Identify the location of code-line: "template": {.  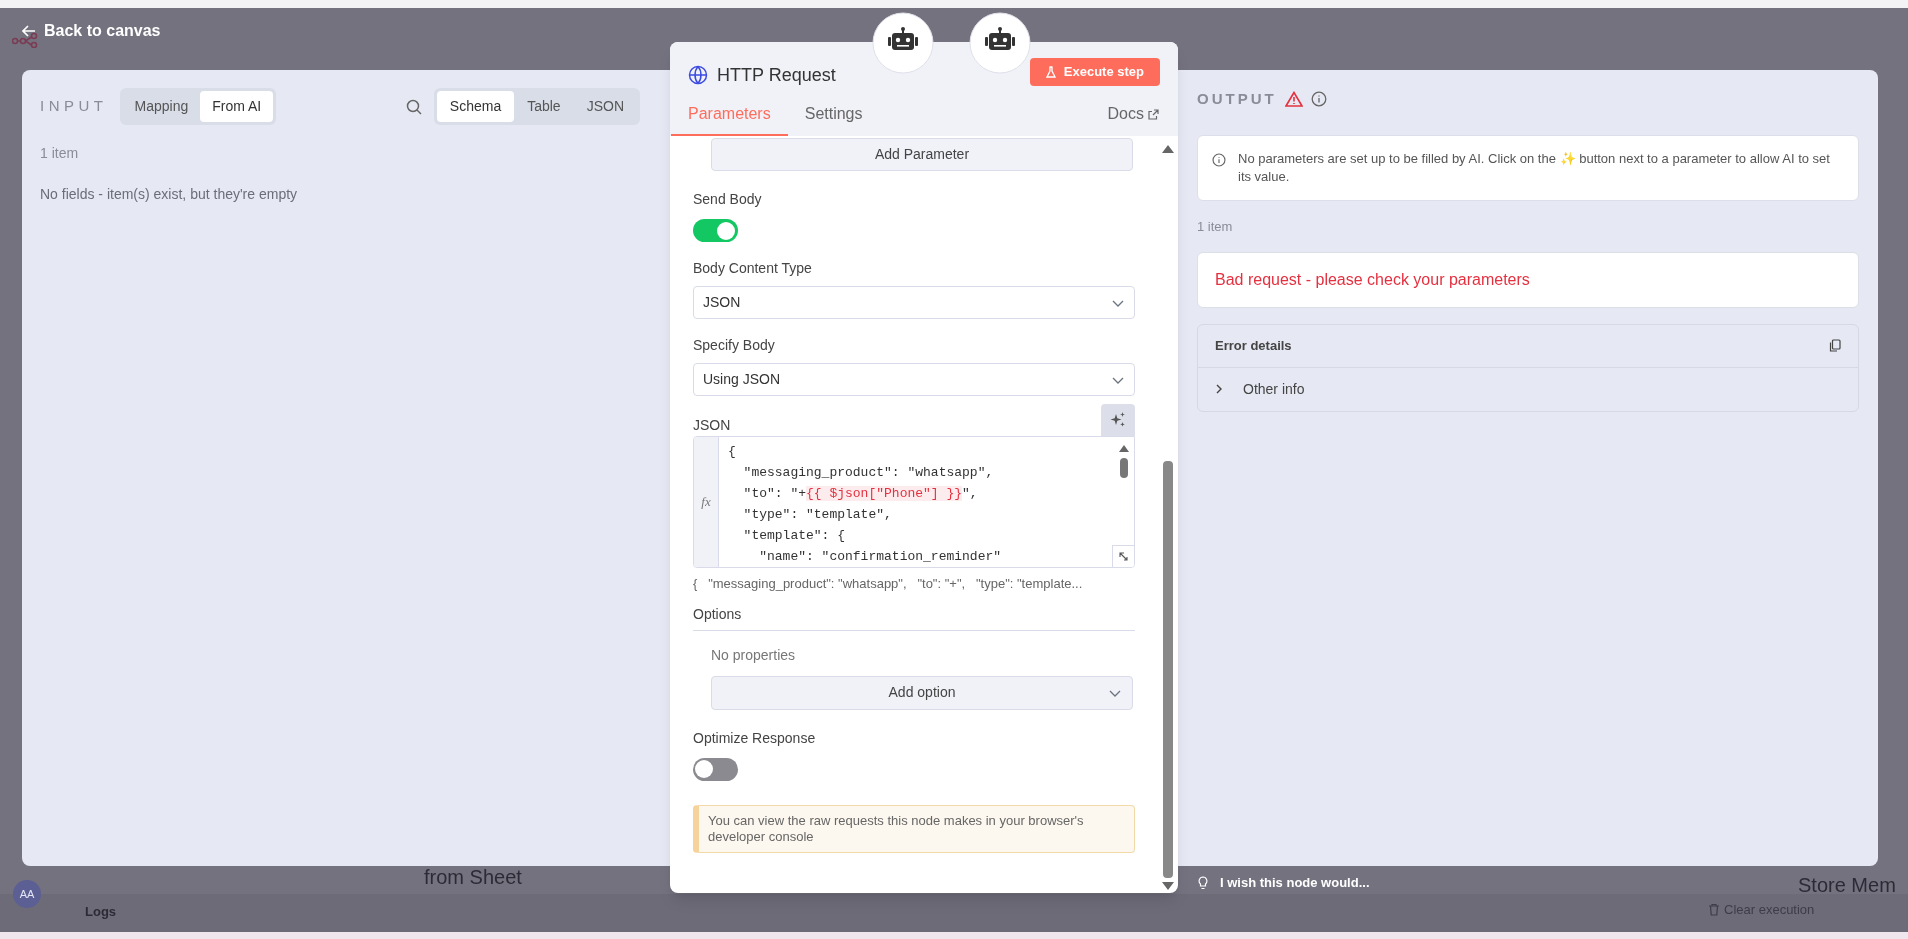
(794, 536).